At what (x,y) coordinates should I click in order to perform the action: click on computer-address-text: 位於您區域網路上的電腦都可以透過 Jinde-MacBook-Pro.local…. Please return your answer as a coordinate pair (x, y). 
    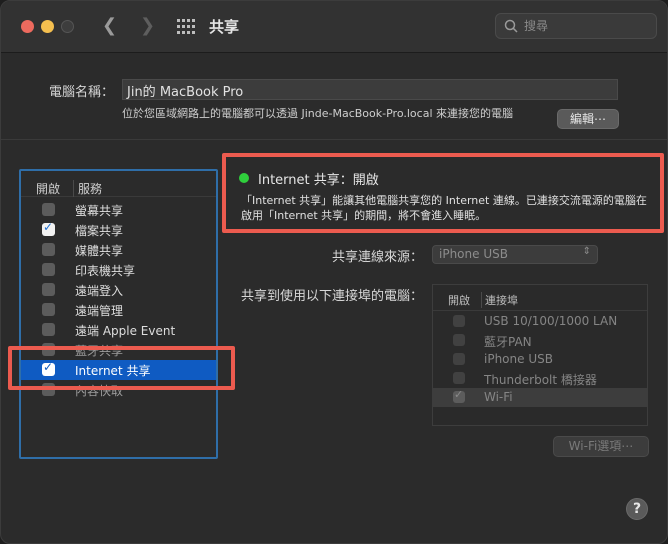
    Looking at the image, I should click on (317, 113).